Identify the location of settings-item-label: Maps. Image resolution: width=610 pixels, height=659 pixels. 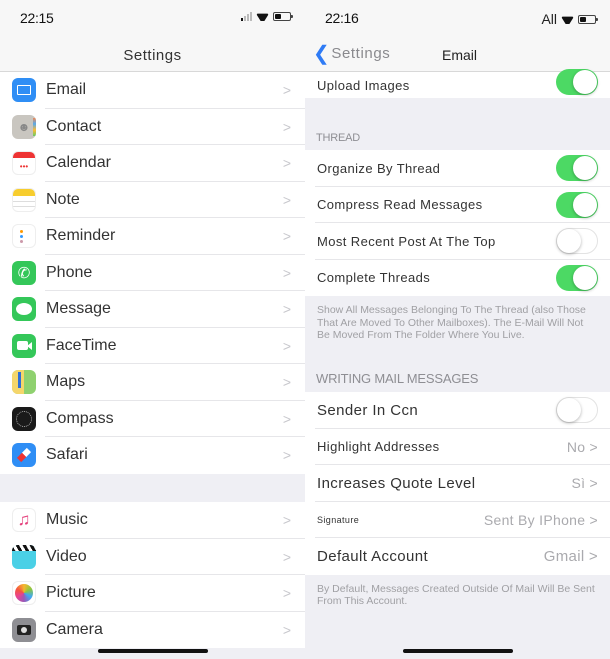
(66, 382).